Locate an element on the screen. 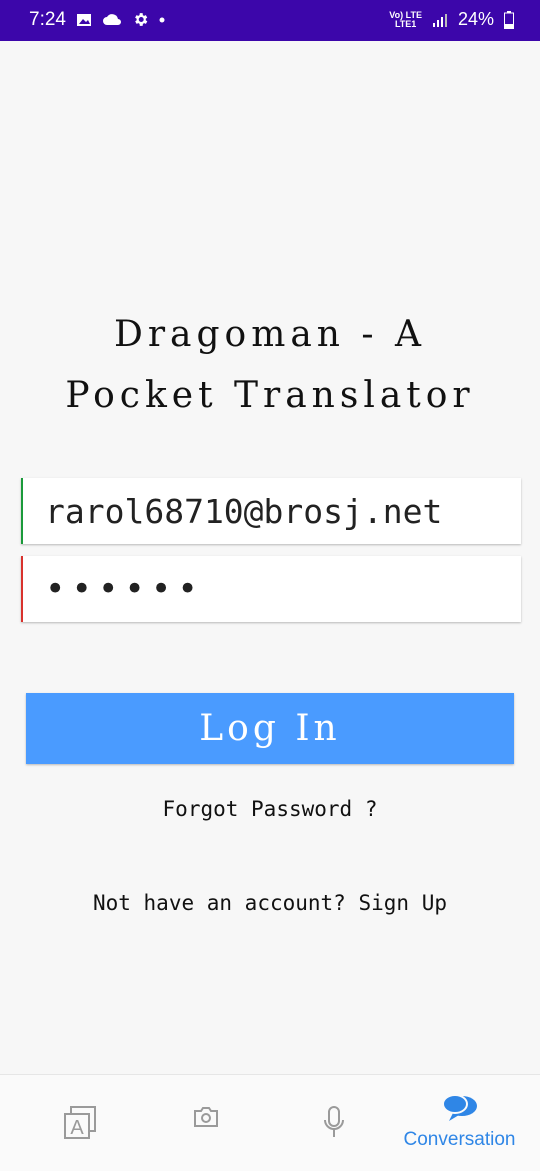 The height and width of the screenshot is (1171, 540). bottom-nav: A Conversation is located at coordinates (270, 1122).